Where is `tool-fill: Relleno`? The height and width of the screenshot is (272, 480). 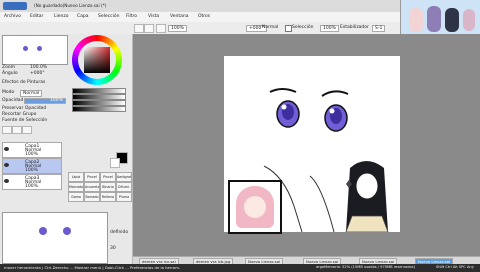
tool-fill: Relleno is located at coordinates (108, 197).